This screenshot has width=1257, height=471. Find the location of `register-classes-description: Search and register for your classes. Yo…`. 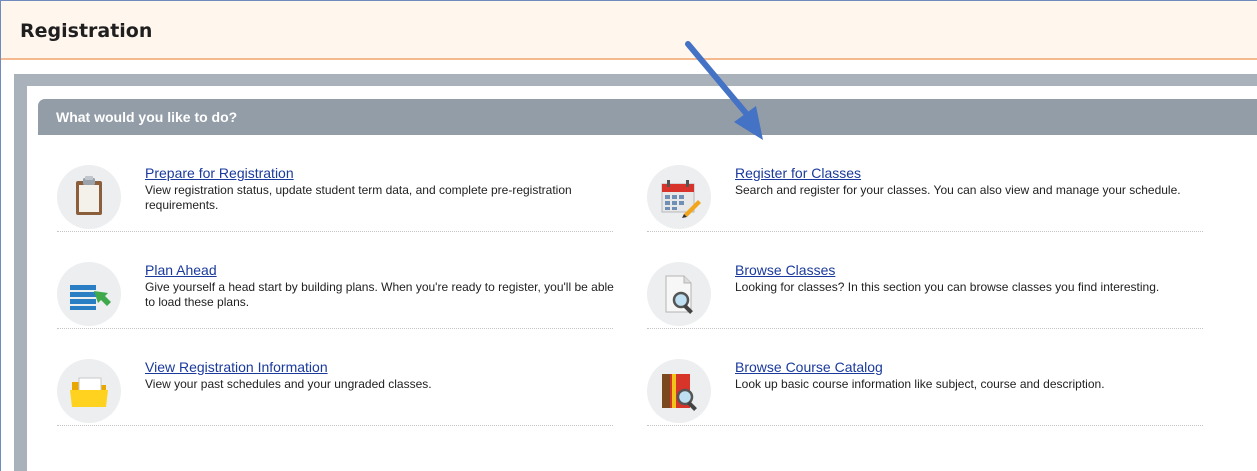

register-classes-description: Search and register for your classes. Yo… is located at coordinates (958, 190).